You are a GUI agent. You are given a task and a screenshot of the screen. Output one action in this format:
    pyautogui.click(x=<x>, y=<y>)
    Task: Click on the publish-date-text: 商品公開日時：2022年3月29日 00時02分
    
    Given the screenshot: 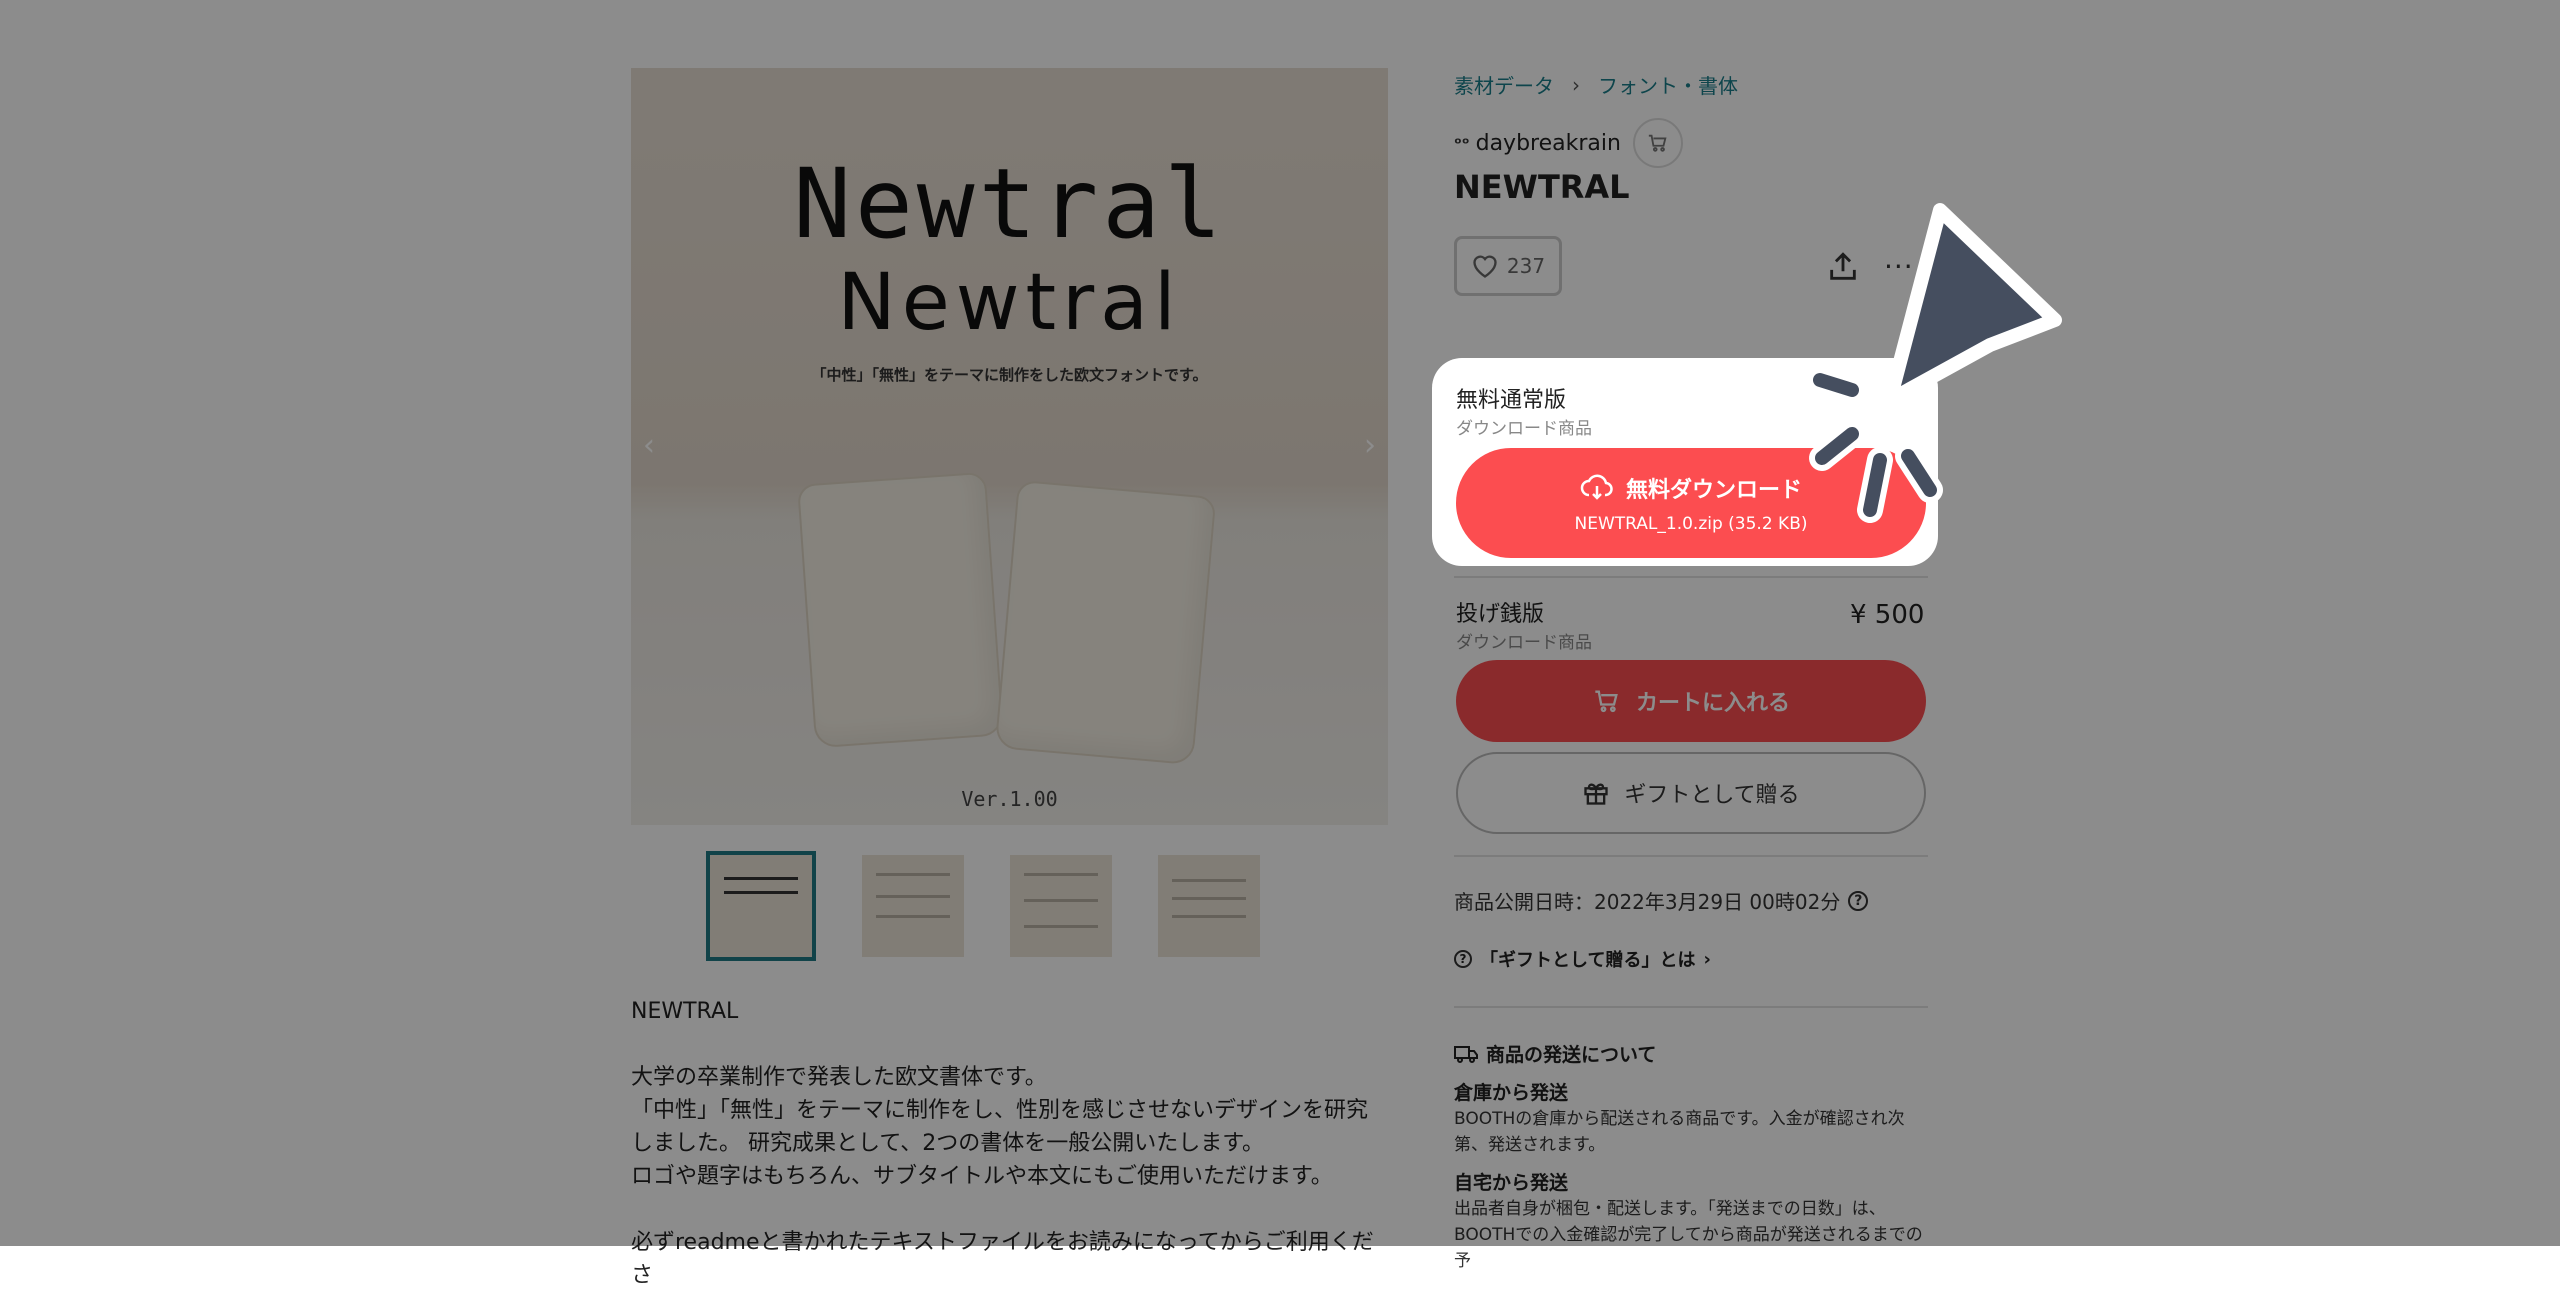 What is the action you would take?
    pyautogui.click(x=1647, y=902)
    